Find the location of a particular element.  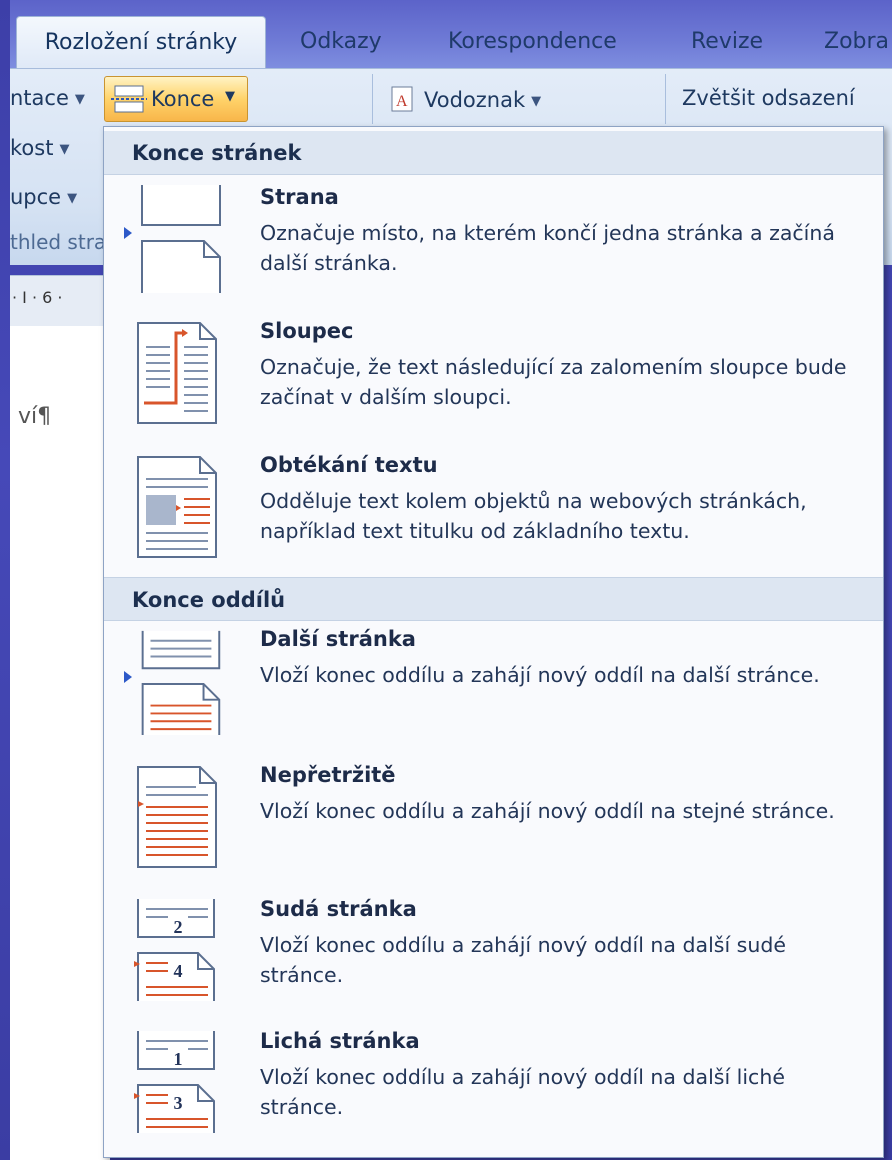

watermark-icon: A is located at coordinates (402, 99).